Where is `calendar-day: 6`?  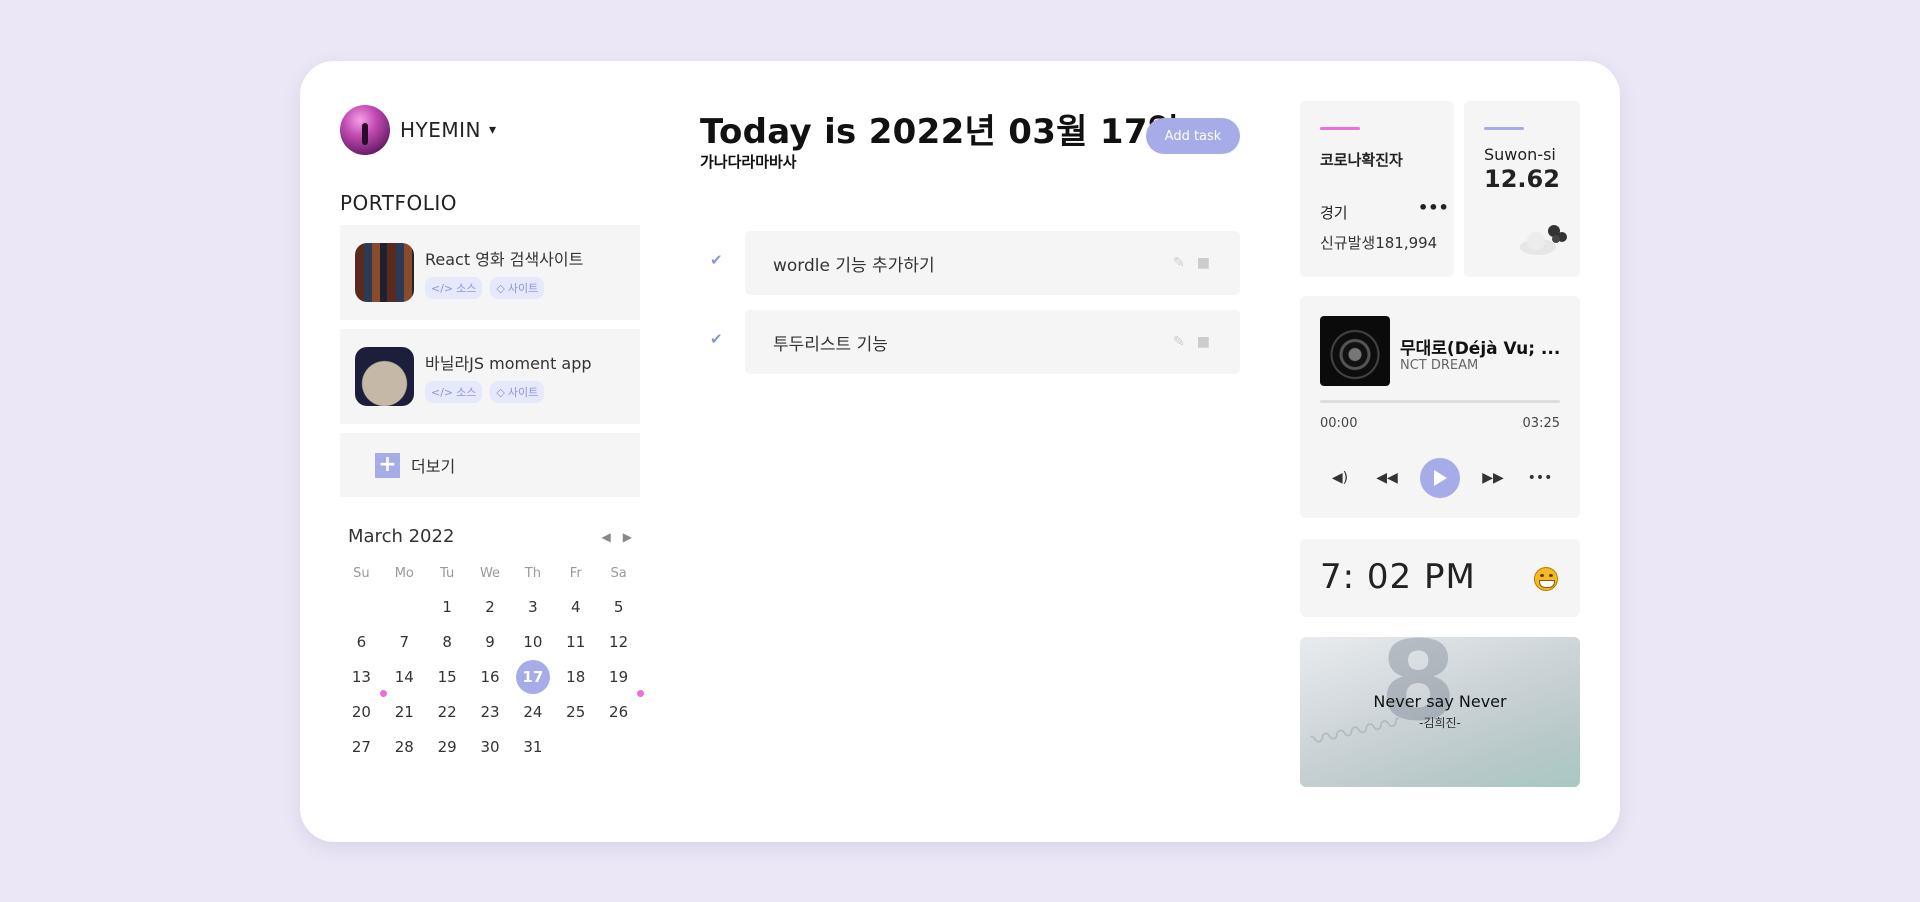
calendar-day: 6 is located at coordinates (361, 642).